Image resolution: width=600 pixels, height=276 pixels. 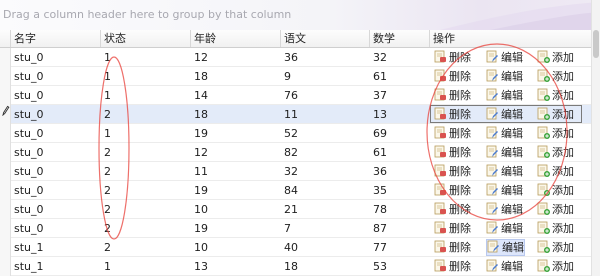 What do you see at coordinates (236, 95) in the screenshot?
I see `cell-age: 14` at bounding box center [236, 95].